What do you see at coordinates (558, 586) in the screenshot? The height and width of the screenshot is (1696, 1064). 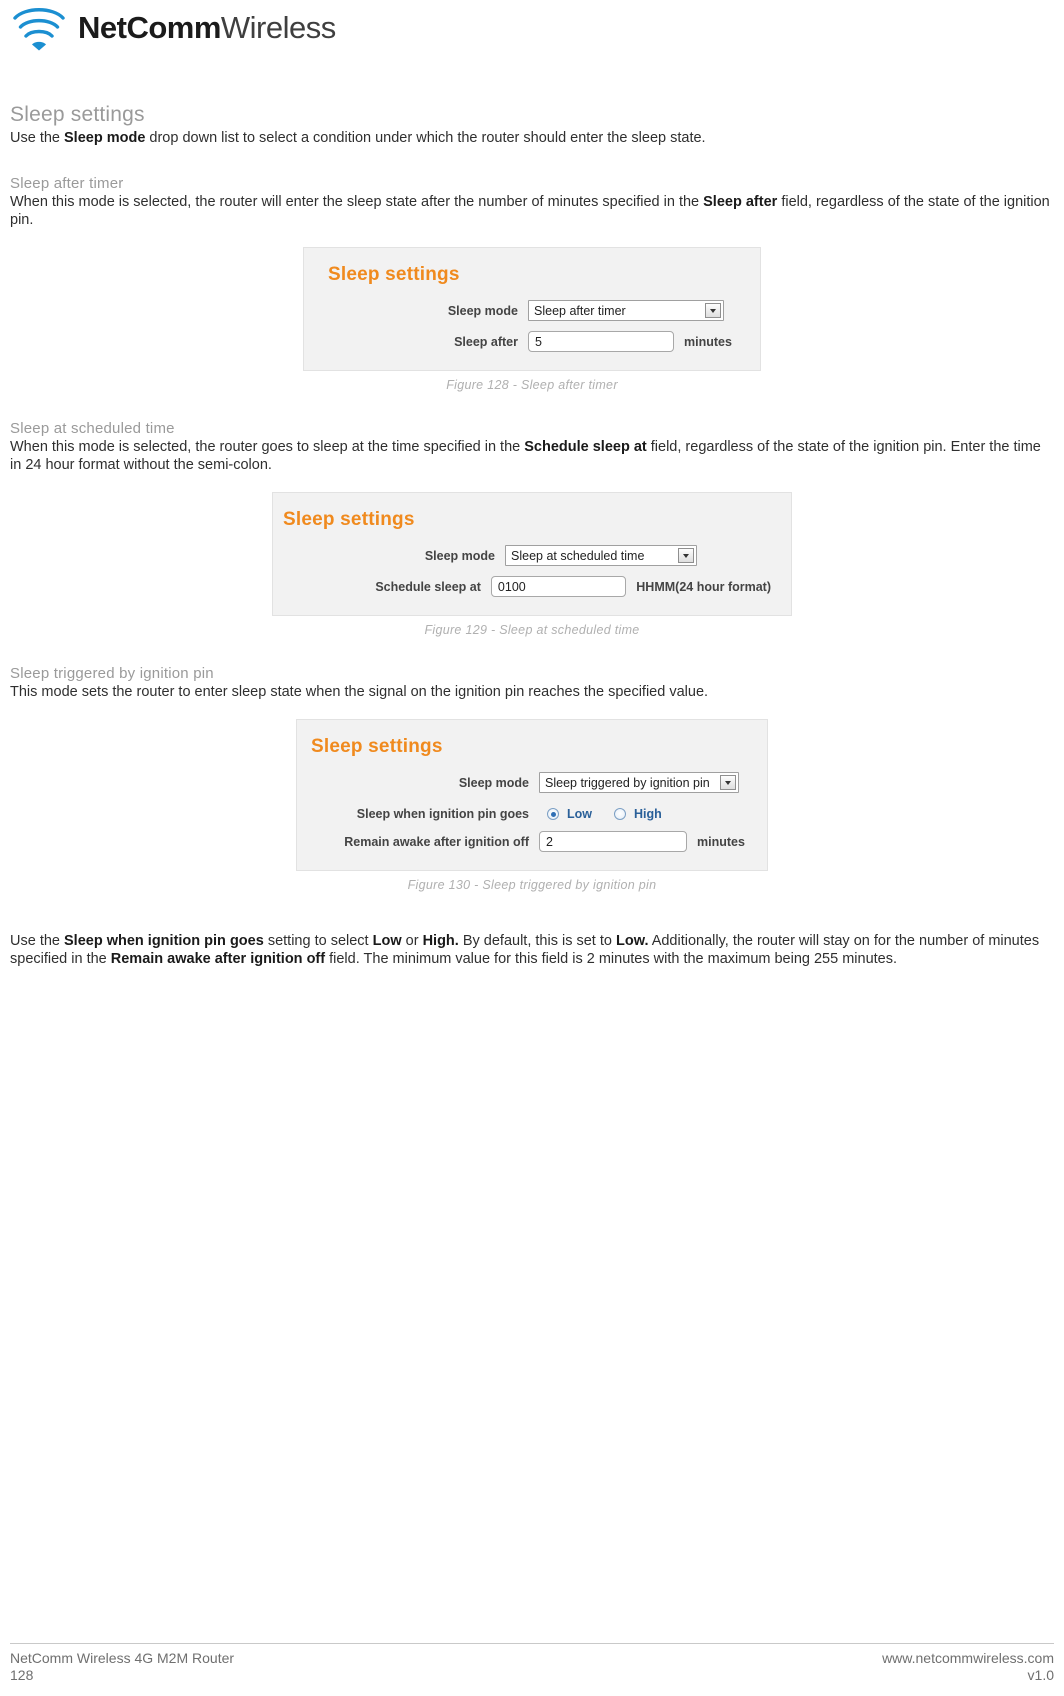 I see `input-schedule-sleep-at: 0100` at bounding box center [558, 586].